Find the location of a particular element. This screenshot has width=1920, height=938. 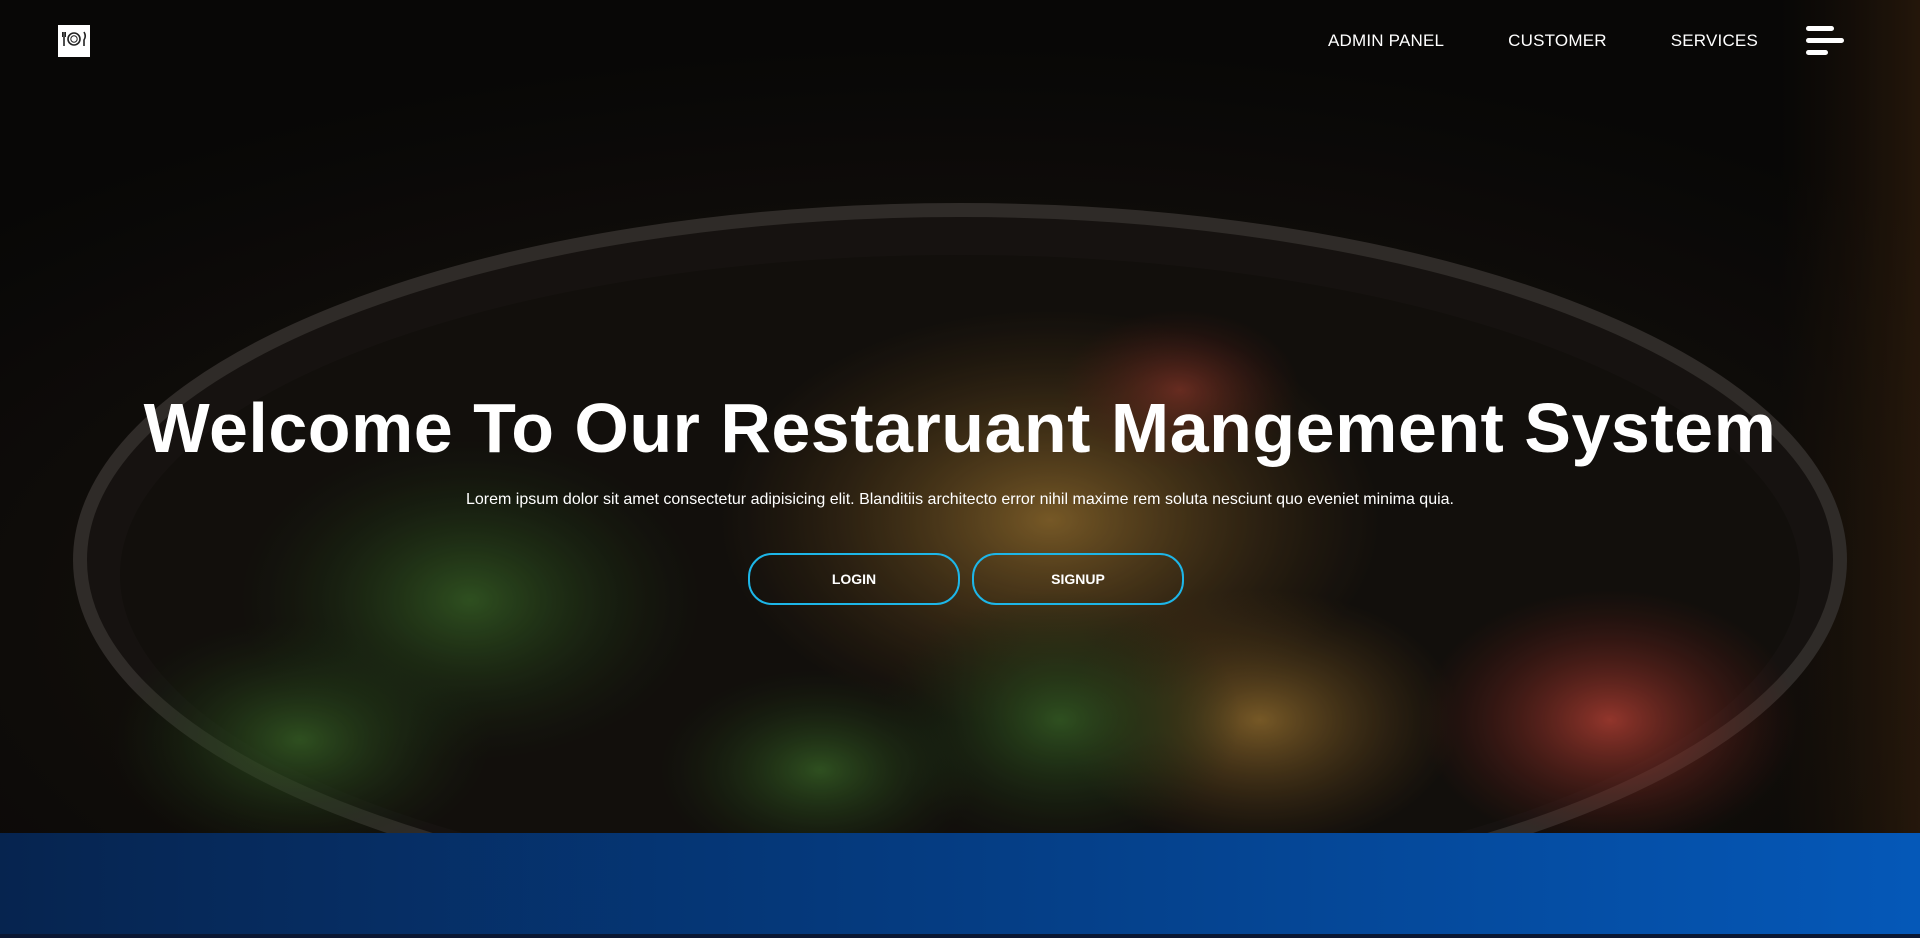

top-navigation: ADMIN PANEL CUSTOMER SERVICES is located at coordinates (960, 41).